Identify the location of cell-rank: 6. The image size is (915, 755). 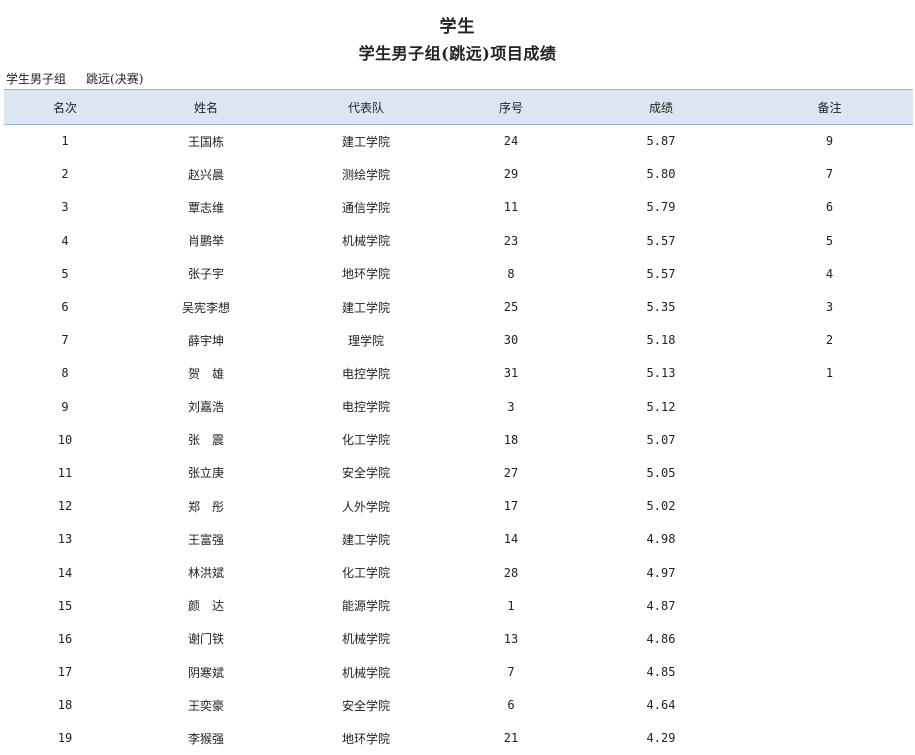
(65, 306).